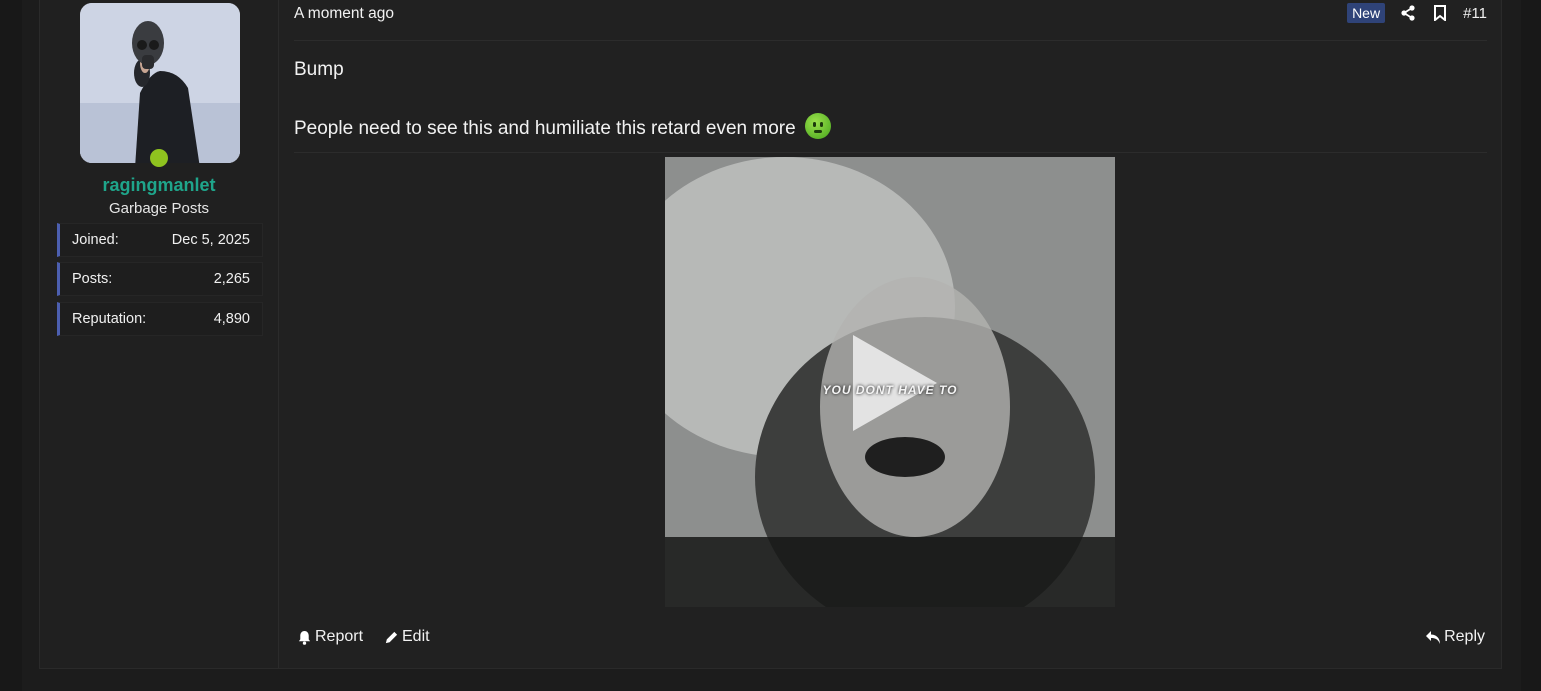 The height and width of the screenshot is (691, 1541). What do you see at coordinates (159, 158) in the screenshot?
I see `online-status-dot` at bounding box center [159, 158].